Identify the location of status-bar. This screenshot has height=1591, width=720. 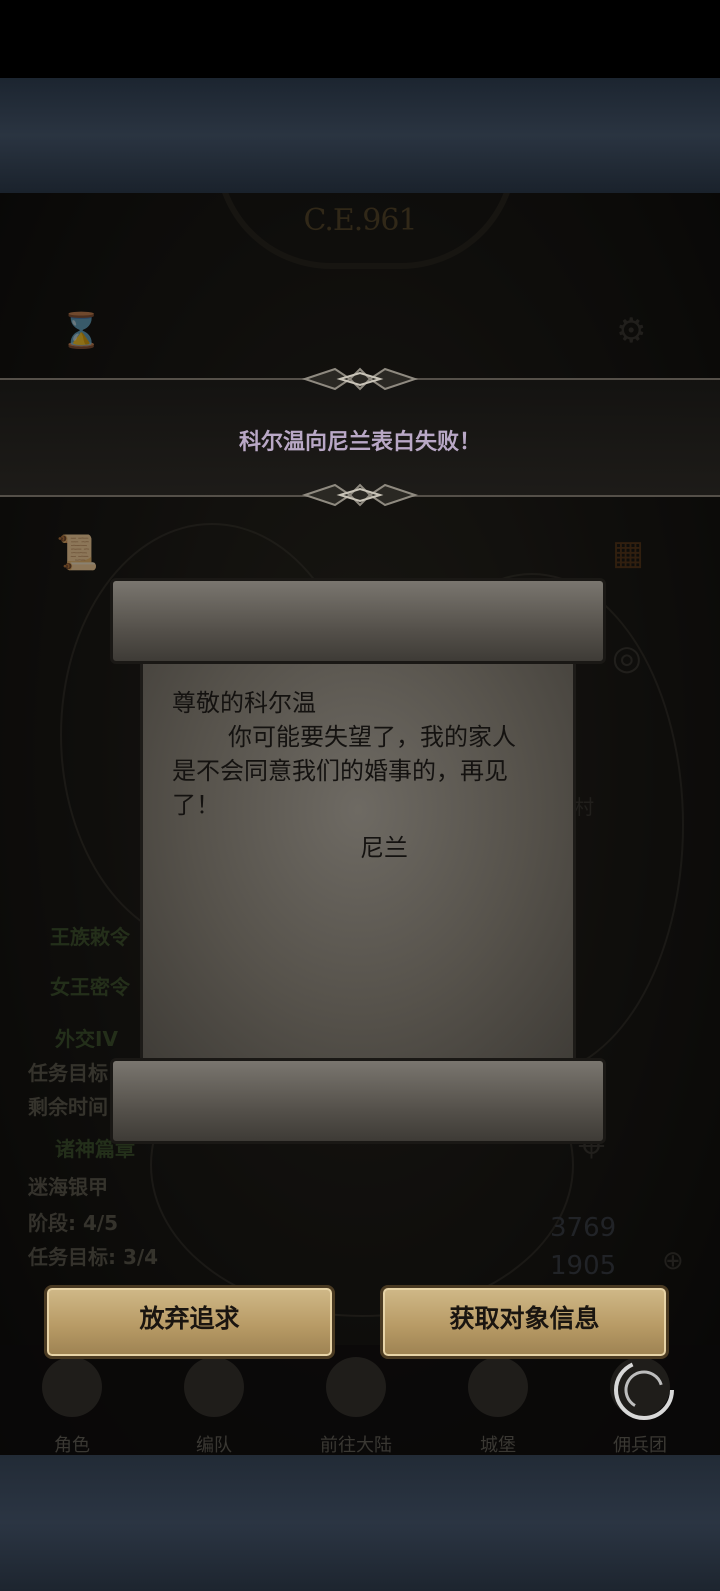
(360, 39).